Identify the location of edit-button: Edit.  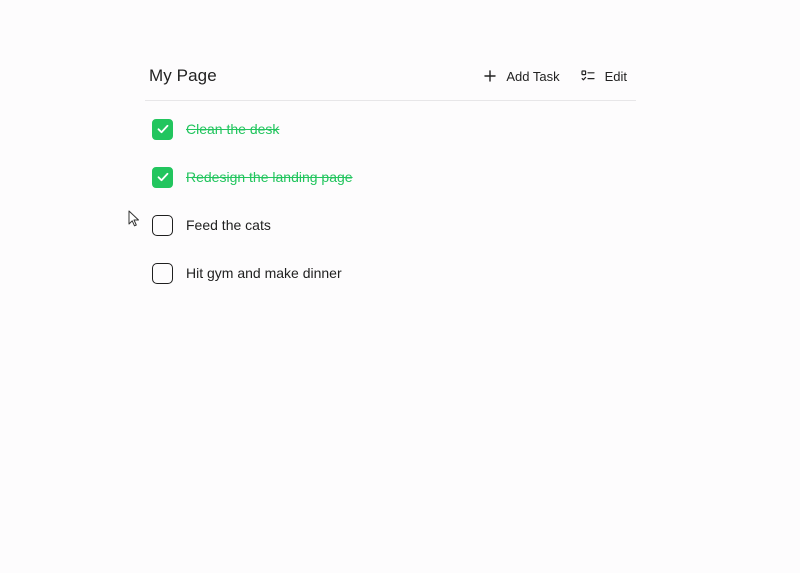
(603, 76).